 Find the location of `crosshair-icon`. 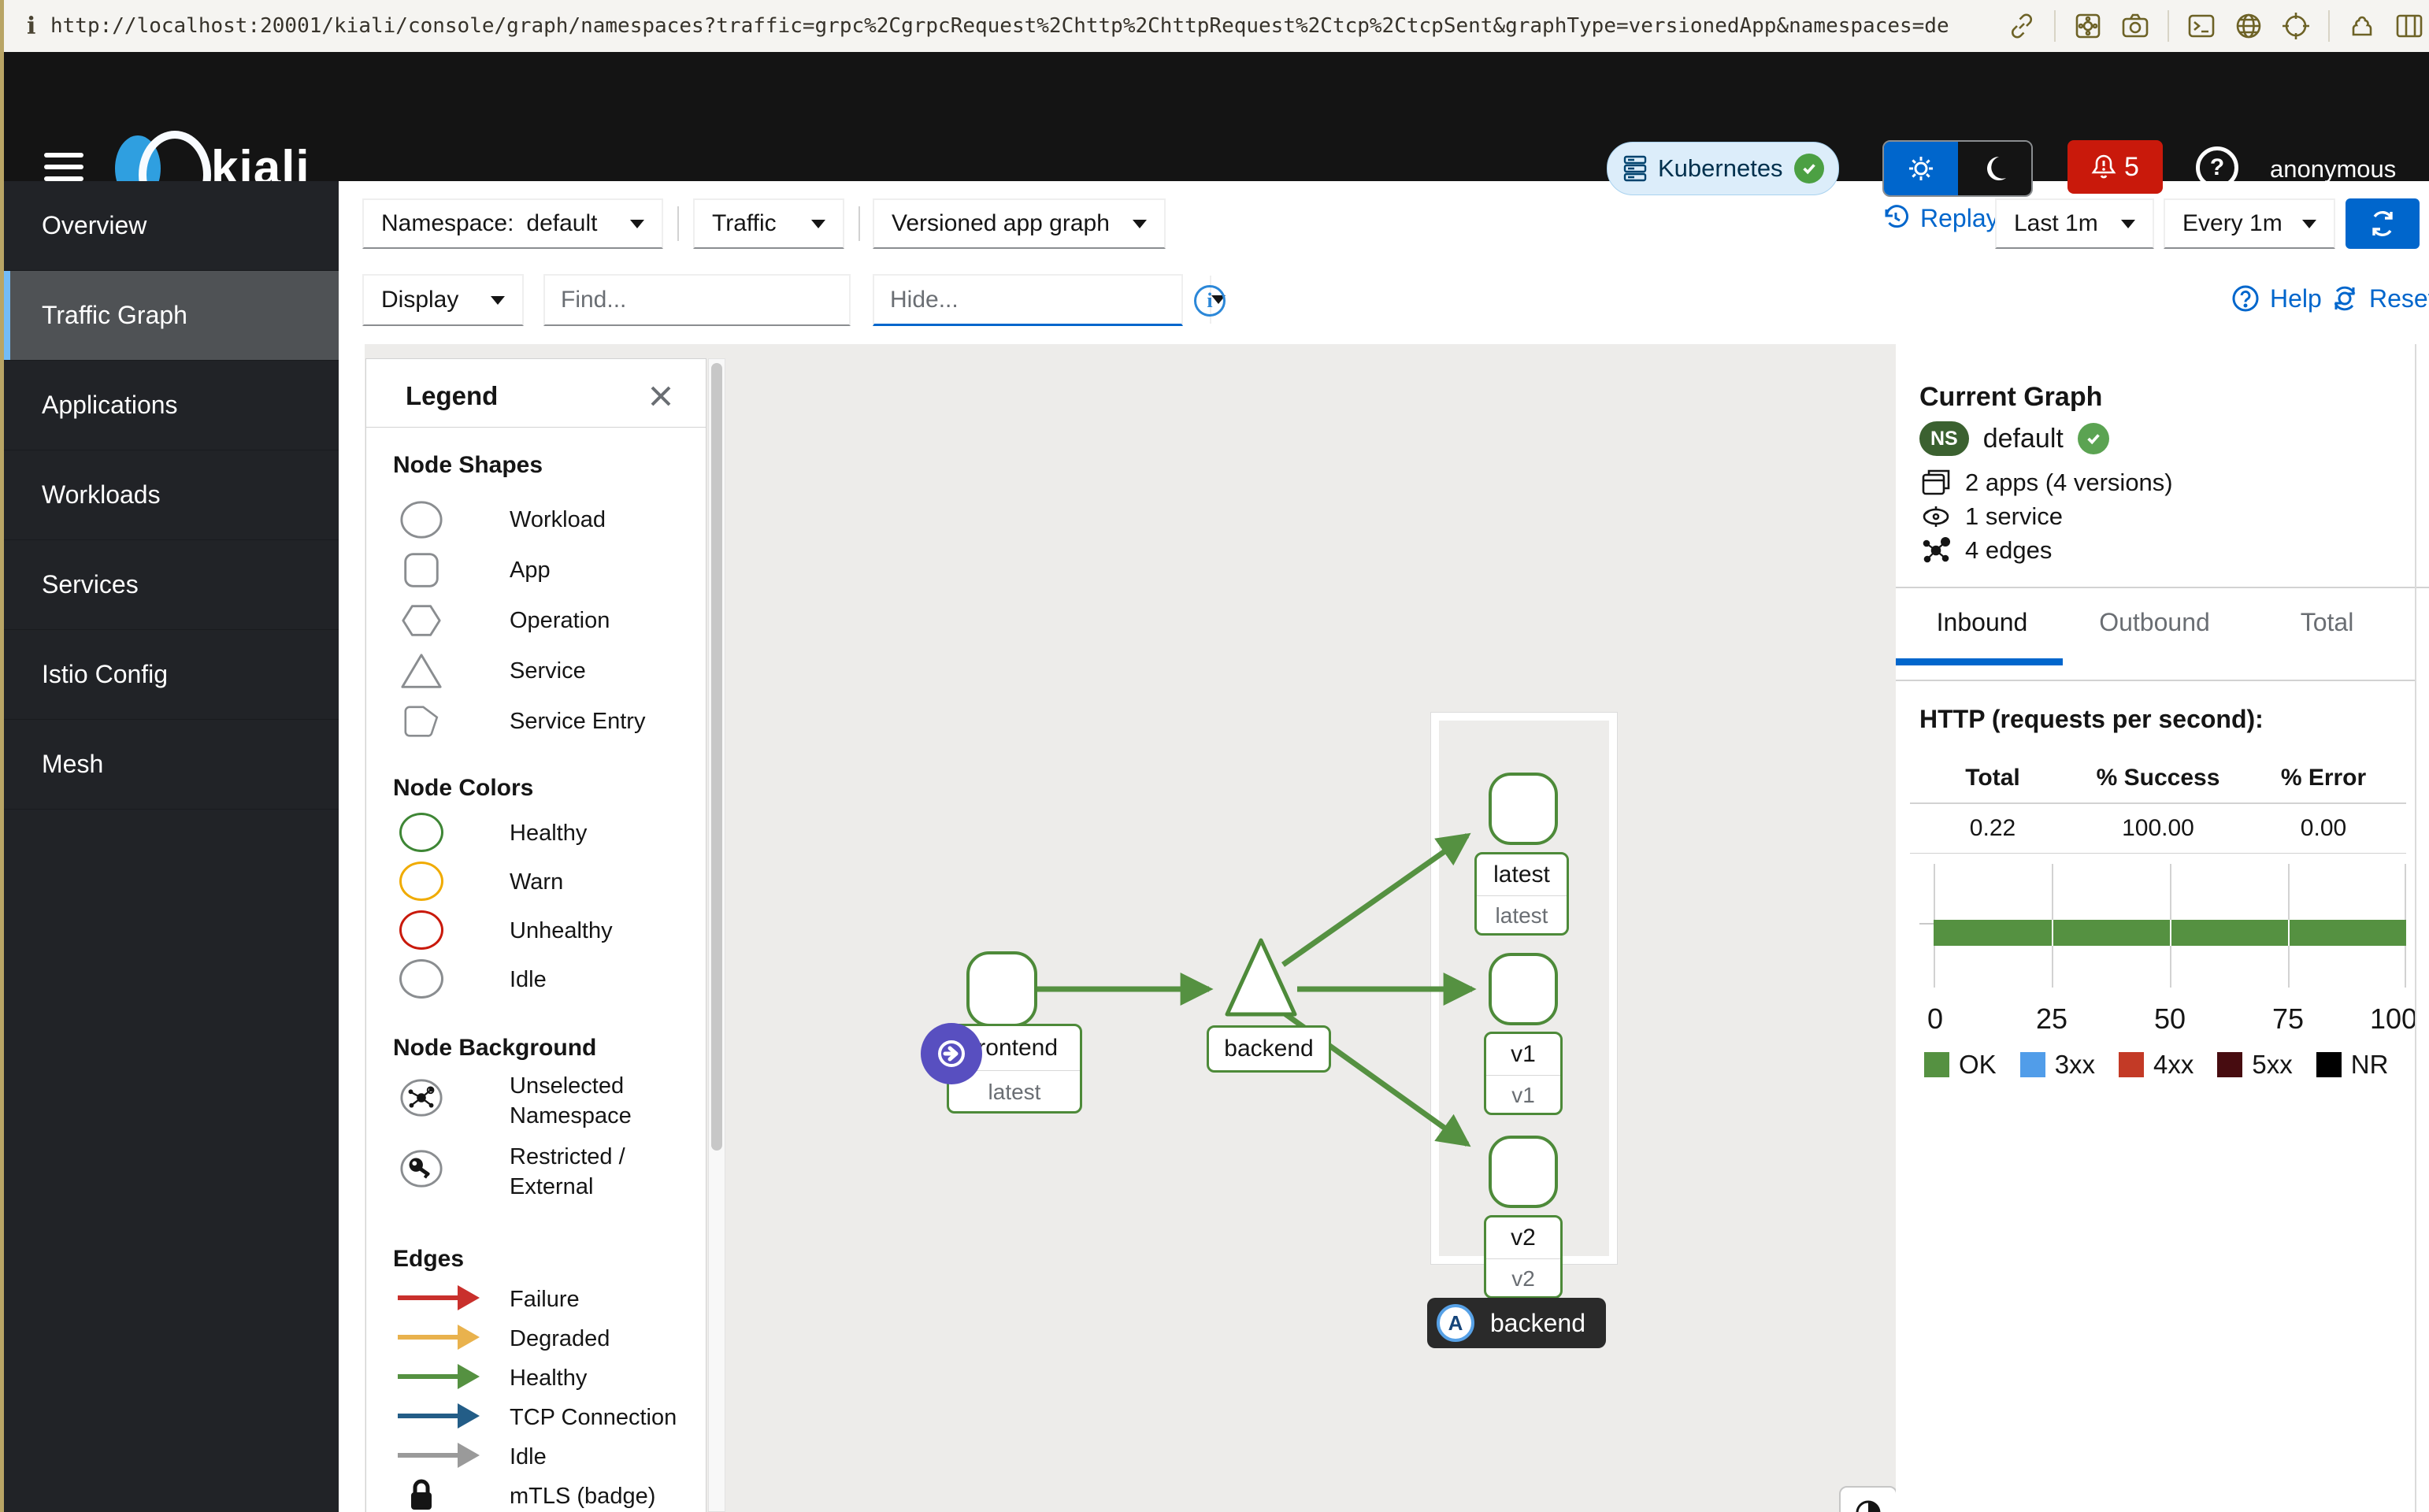

crosshair-icon is located at coordinates (2296, 26).